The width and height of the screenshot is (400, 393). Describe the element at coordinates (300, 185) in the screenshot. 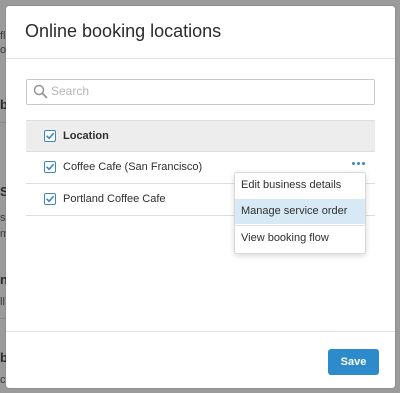

I see `menu-item-edit-business-details: Edit business details` at that location.